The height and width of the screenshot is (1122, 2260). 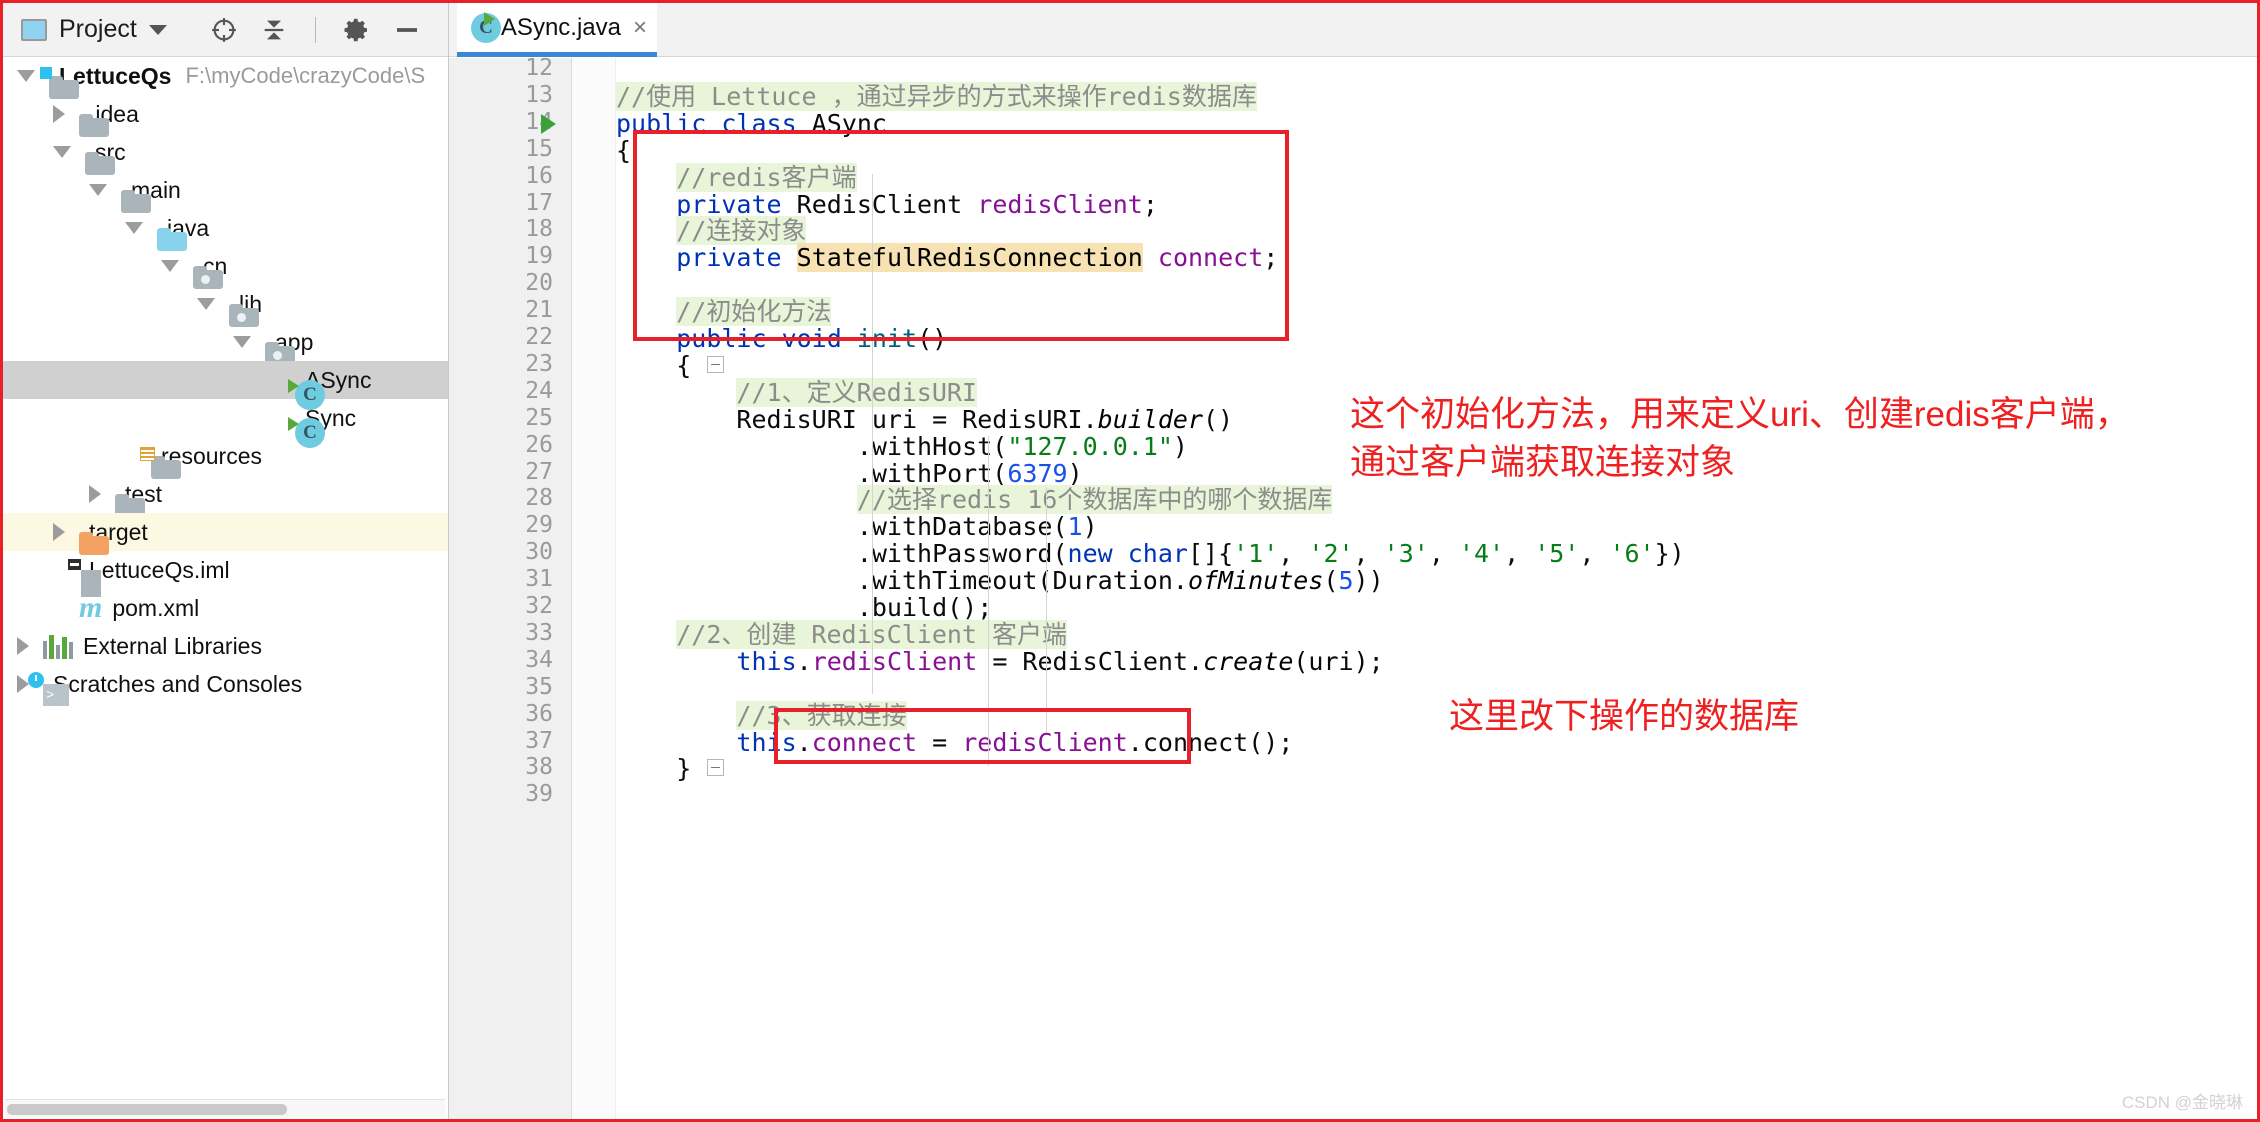 I want to click on line-number: 39, so click(x=539, y=794).